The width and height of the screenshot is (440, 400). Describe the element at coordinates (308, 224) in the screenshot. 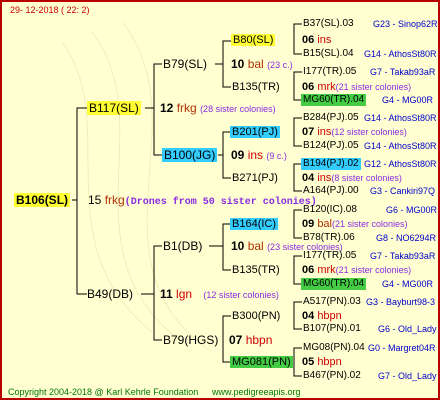

I see `q5-num: 09` at that location.